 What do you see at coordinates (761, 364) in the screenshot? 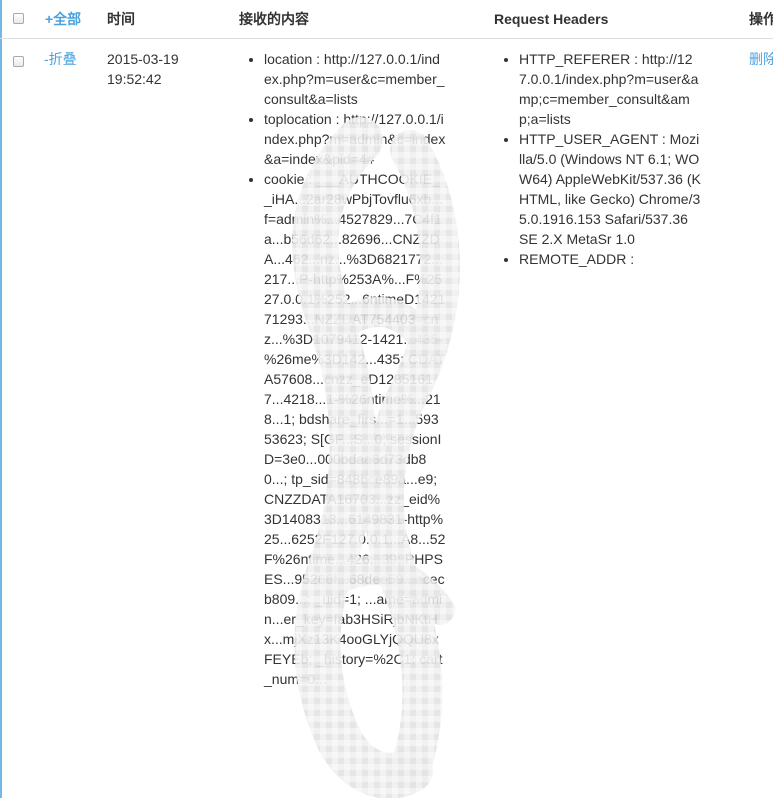
I see `row-actions-cell: 删除` at bounding box center [761, 364].